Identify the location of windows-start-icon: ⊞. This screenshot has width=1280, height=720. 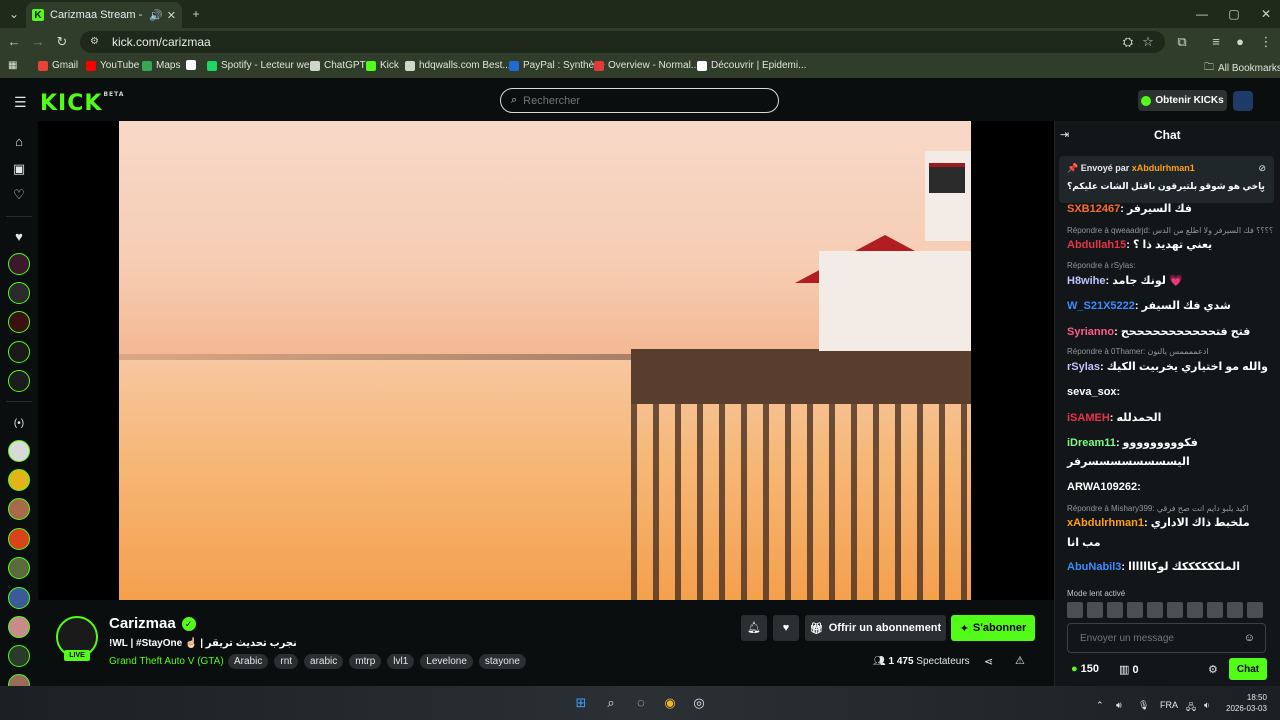
(581, 703).